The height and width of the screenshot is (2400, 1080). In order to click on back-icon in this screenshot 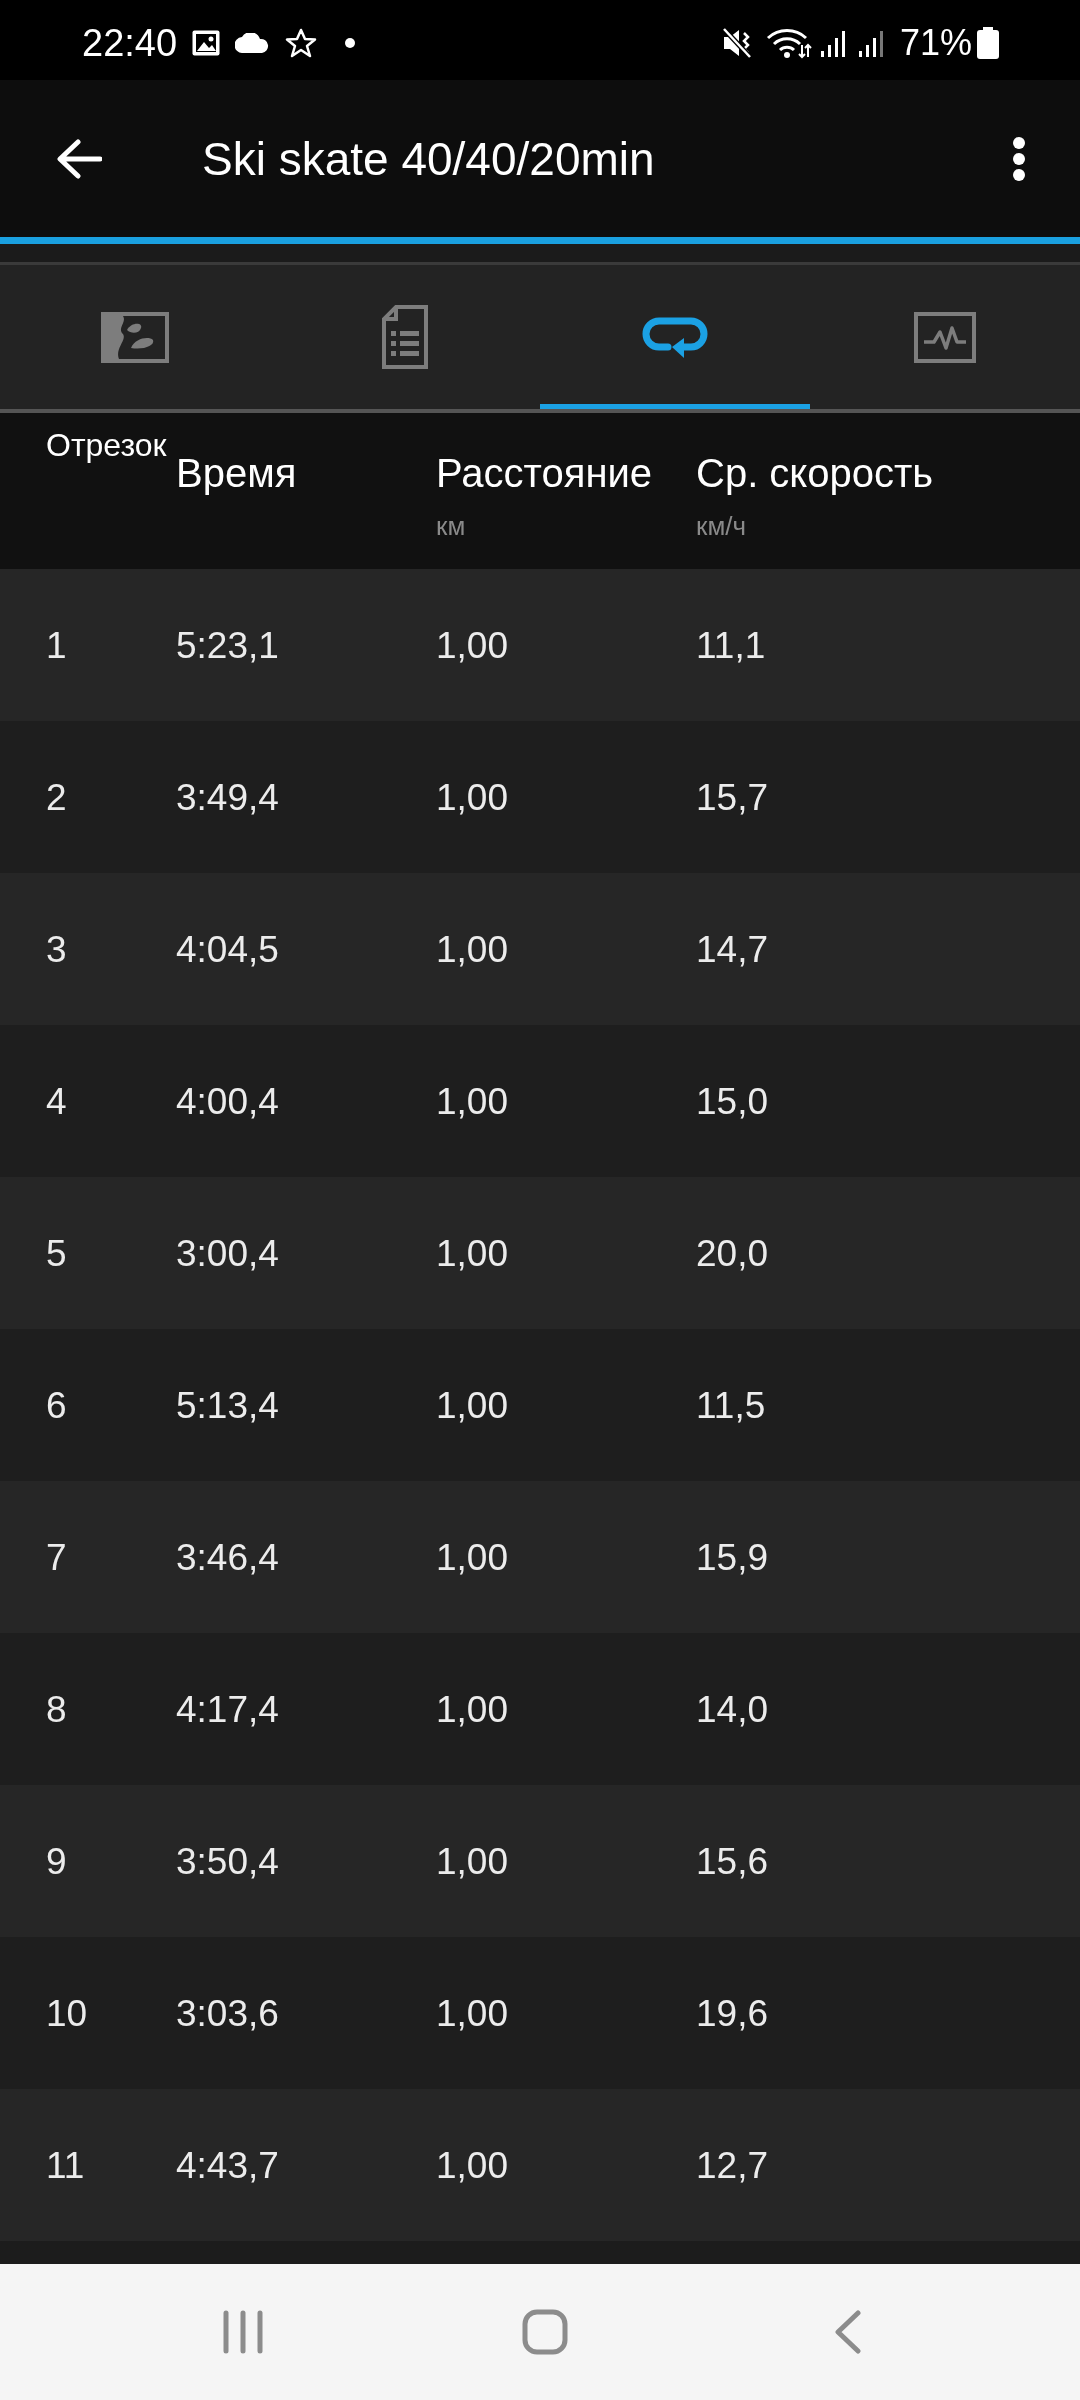, I will do `click(847, 2332)`.